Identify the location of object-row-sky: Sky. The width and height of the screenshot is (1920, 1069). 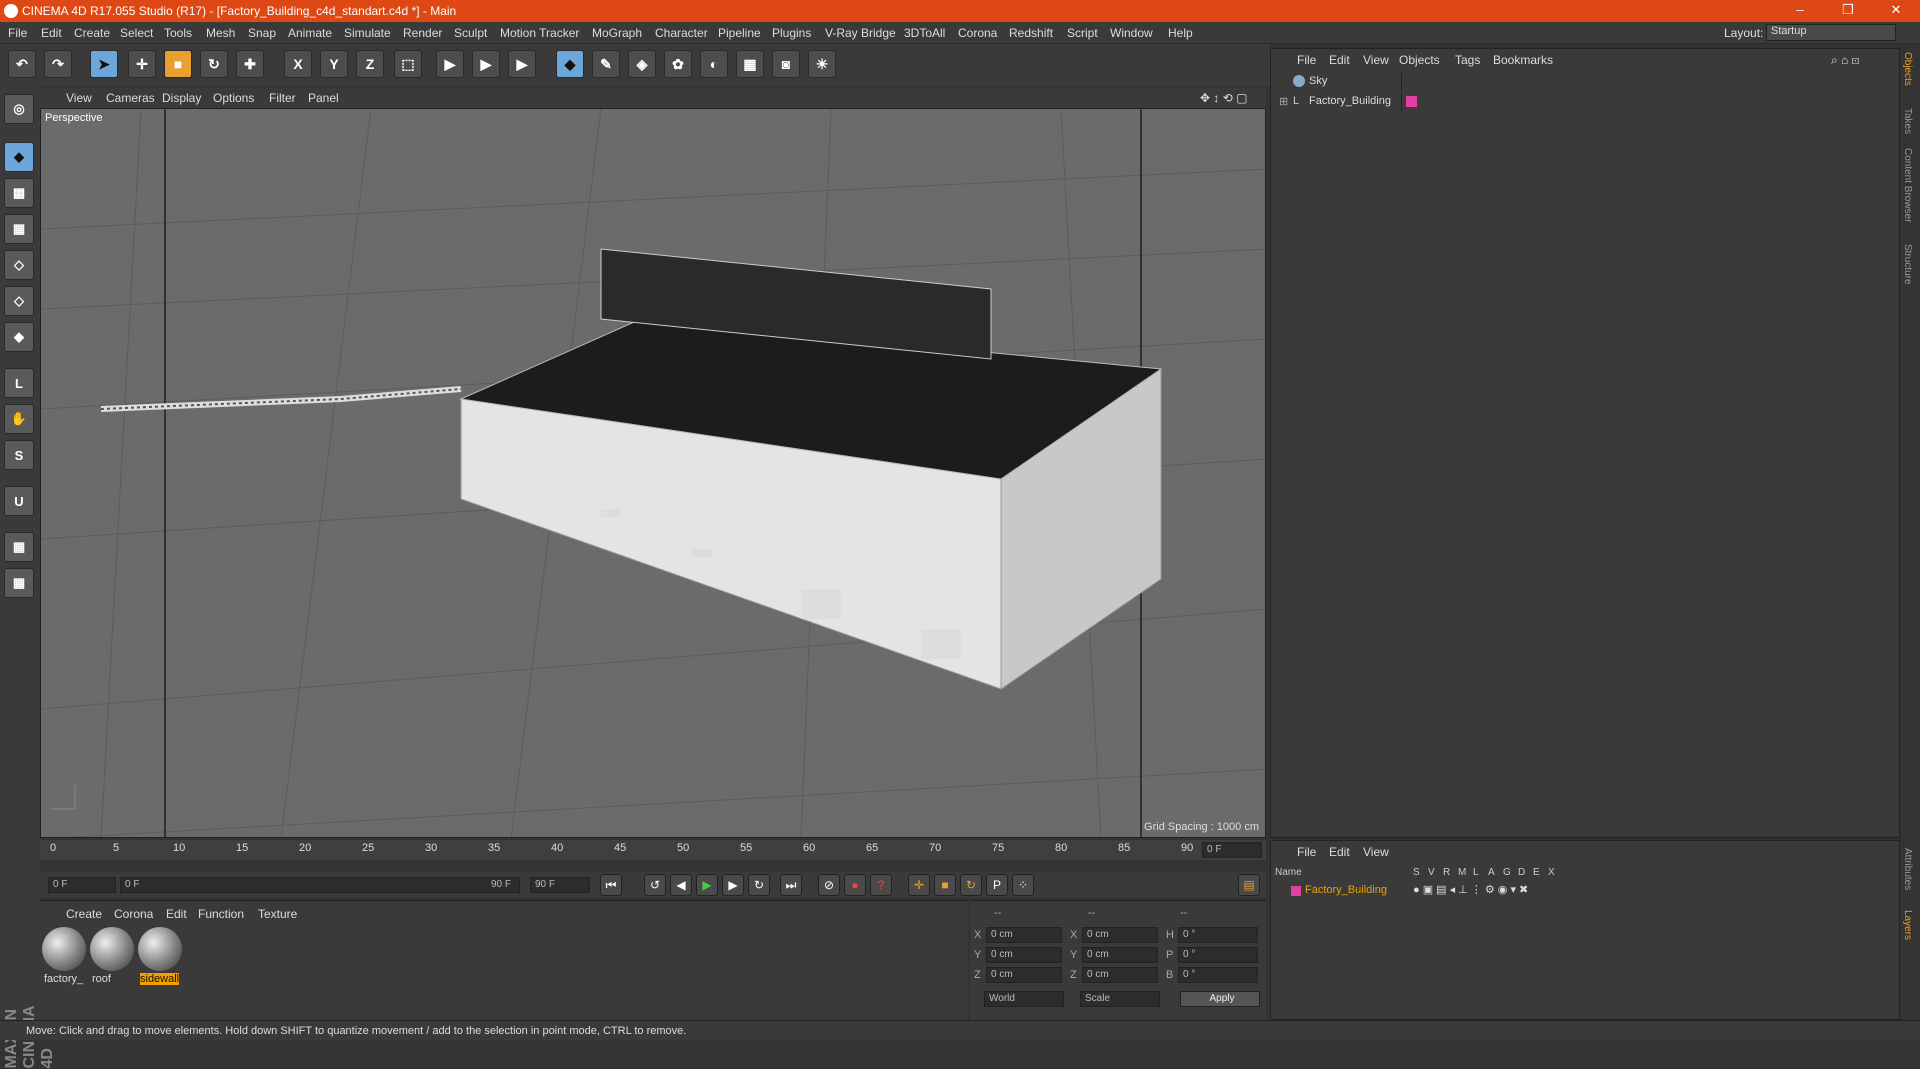
(1585, 82).